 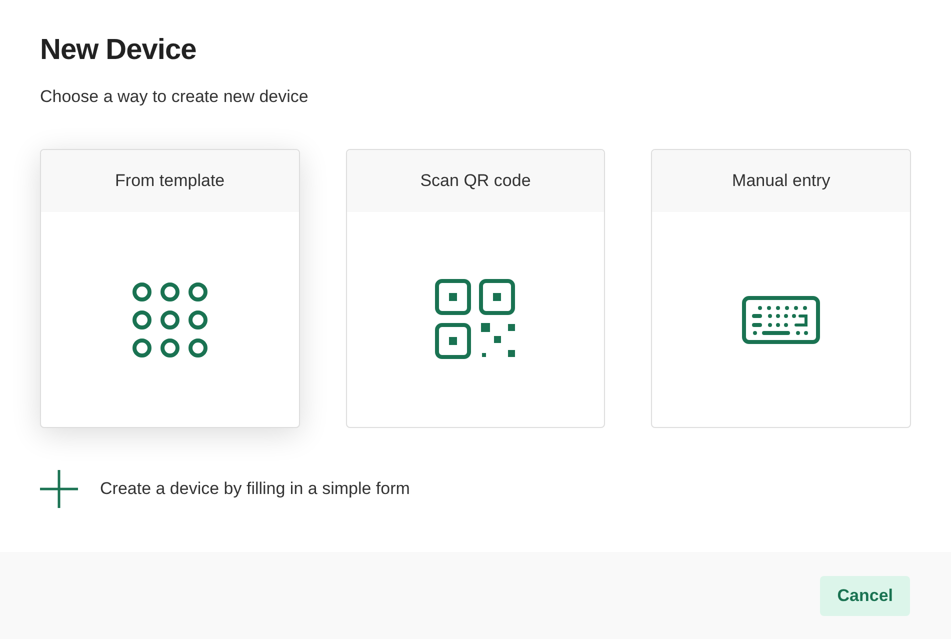 What do you see at coordinates (781, 181) in the screenshot?
I see `option-label: Manual entry` at bounding box center [781, 181].